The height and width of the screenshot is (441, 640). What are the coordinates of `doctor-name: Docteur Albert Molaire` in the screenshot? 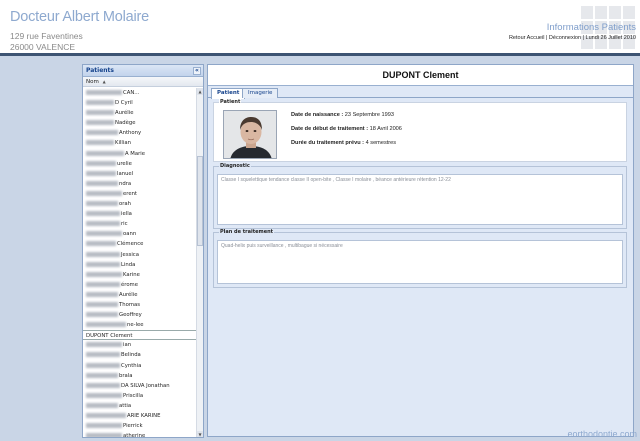 It's located at (80, 17).